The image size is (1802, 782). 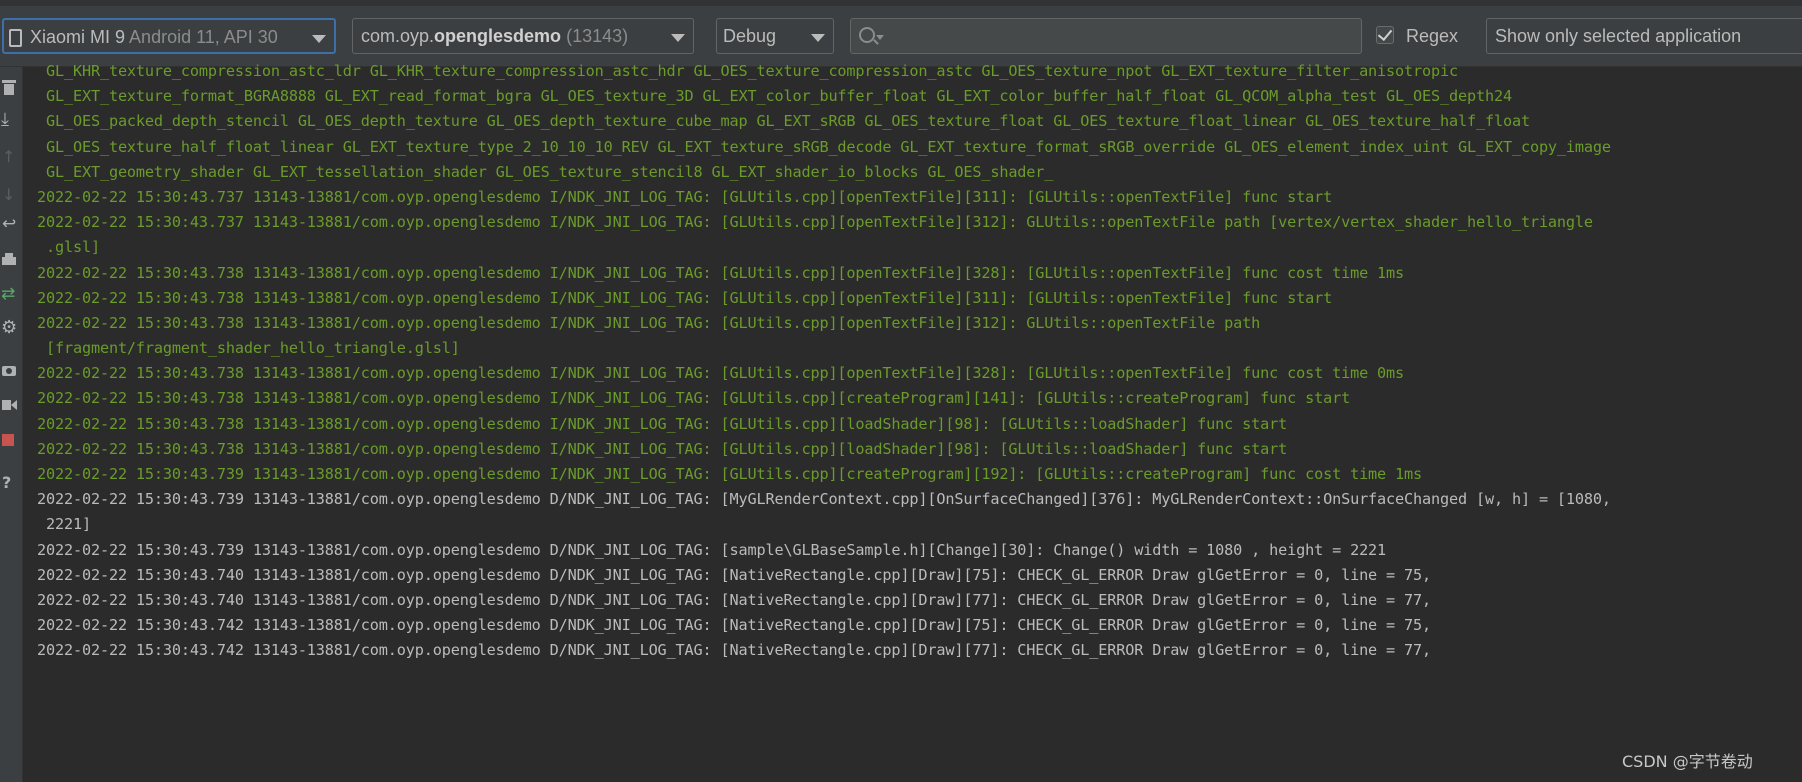 What do you see at coordinates (10, 482) in the screenshot?
I see `help-icon: ?` at bounding box center [10, 482].